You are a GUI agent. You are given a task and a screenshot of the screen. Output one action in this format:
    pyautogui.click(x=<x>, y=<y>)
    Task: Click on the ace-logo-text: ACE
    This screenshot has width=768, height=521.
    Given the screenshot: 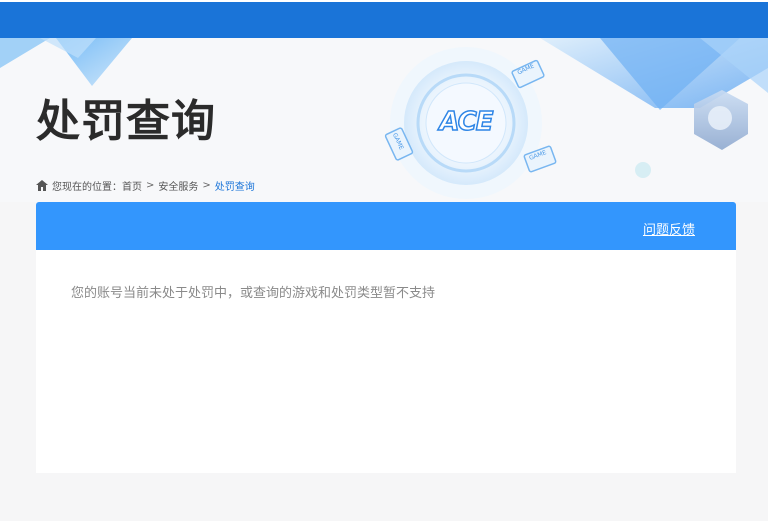 What is the action you would take?
    pyautogui.click(x=467, y=122)
    